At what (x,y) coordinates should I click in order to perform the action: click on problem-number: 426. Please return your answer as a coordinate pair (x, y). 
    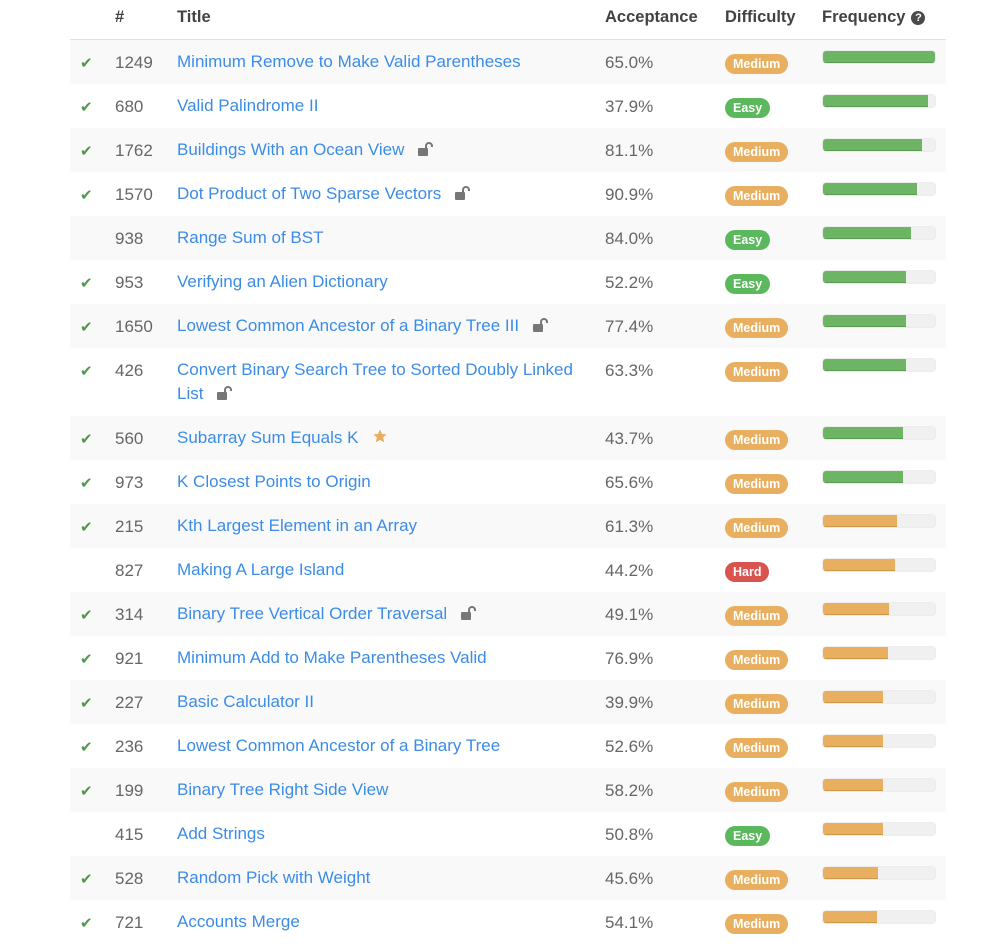
    Looking at the image, I should click on (129, 370).